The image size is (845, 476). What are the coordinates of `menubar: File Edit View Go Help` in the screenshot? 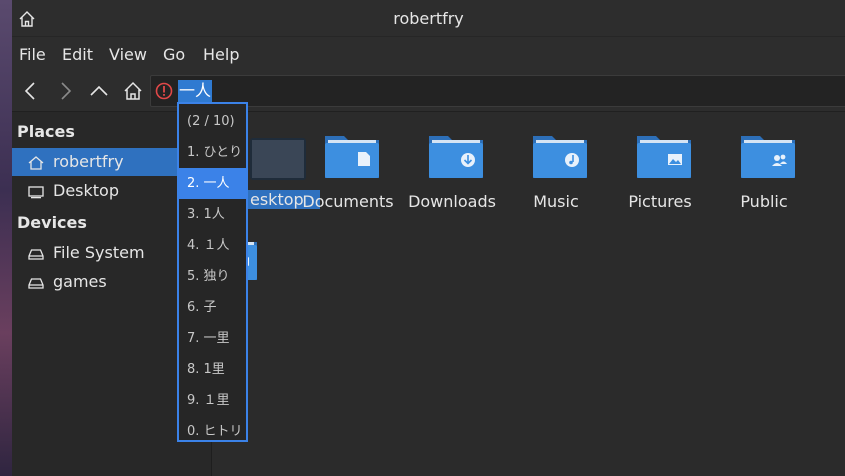 It's located at (428, 54).